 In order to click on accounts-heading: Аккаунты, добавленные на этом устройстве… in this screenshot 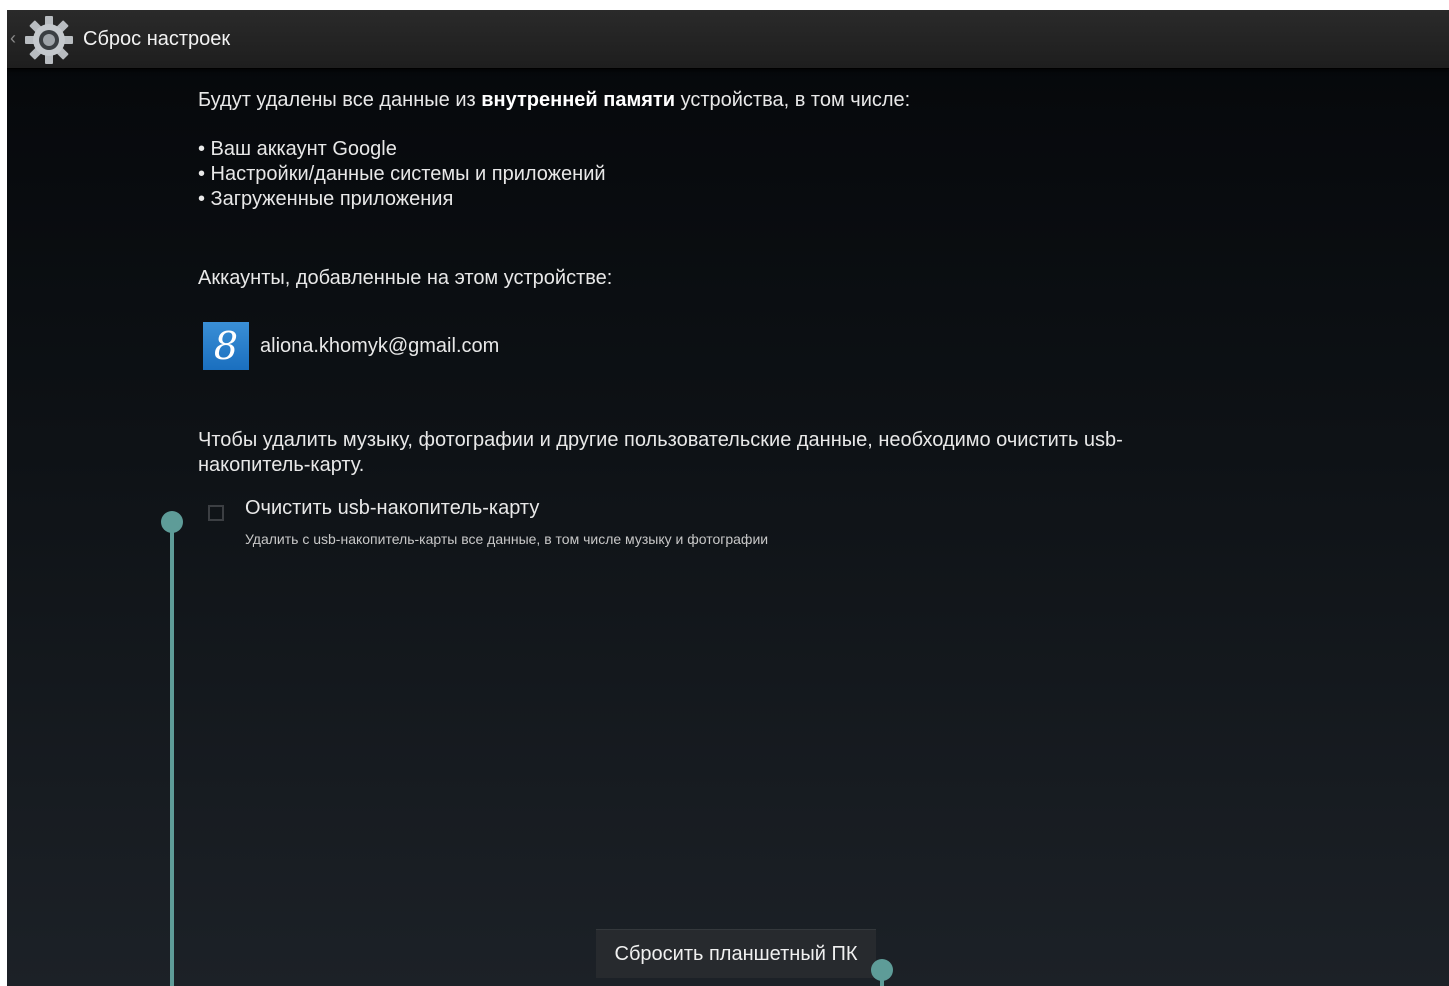, I will do `click(405, 278)`.